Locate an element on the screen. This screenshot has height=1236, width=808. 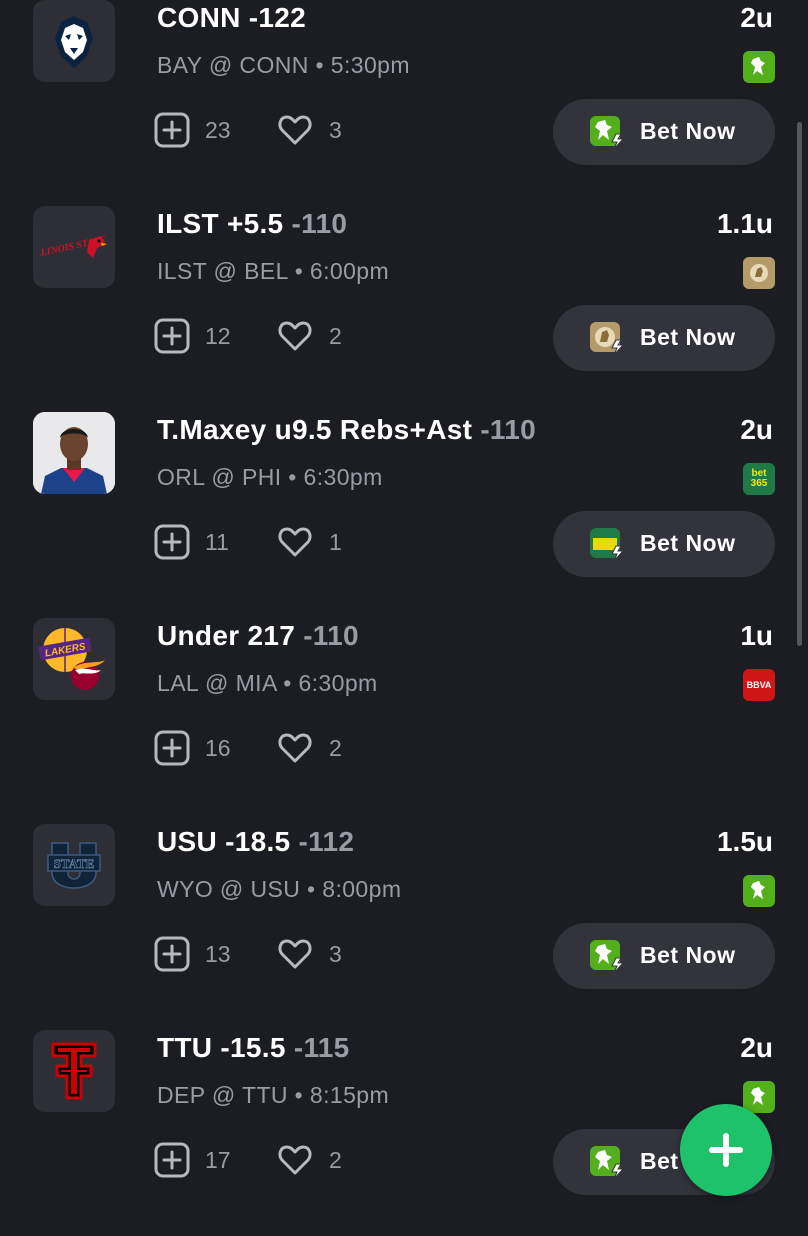
pick-title: USU -18.5 -112 is located at coordinates (255, 842).